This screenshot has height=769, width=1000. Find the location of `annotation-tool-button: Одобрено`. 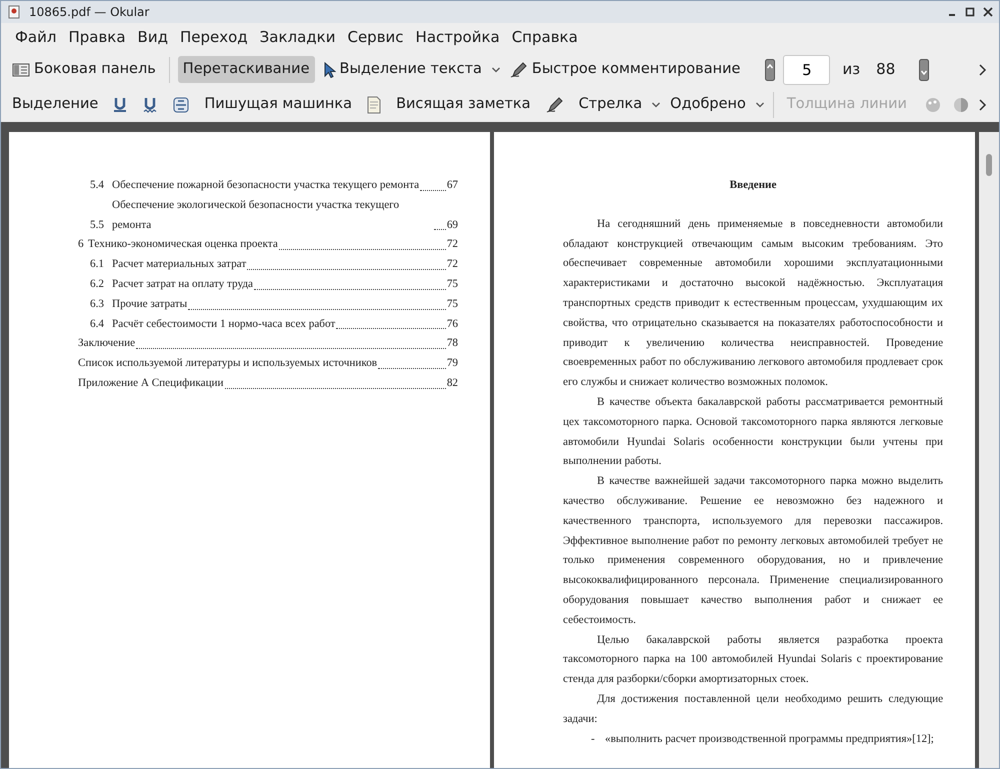

annotation-tool-button: Одобрено is located at coordinates (708, 104).